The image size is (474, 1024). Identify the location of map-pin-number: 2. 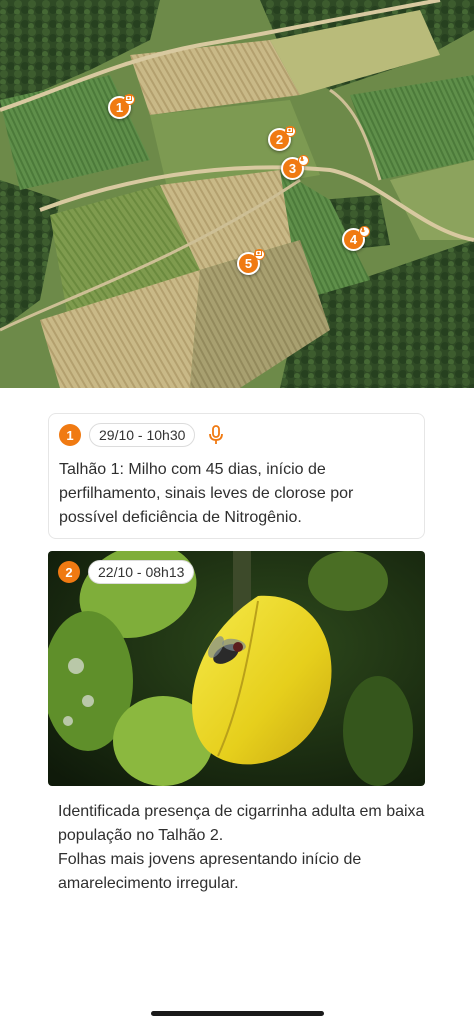
(279, 139).